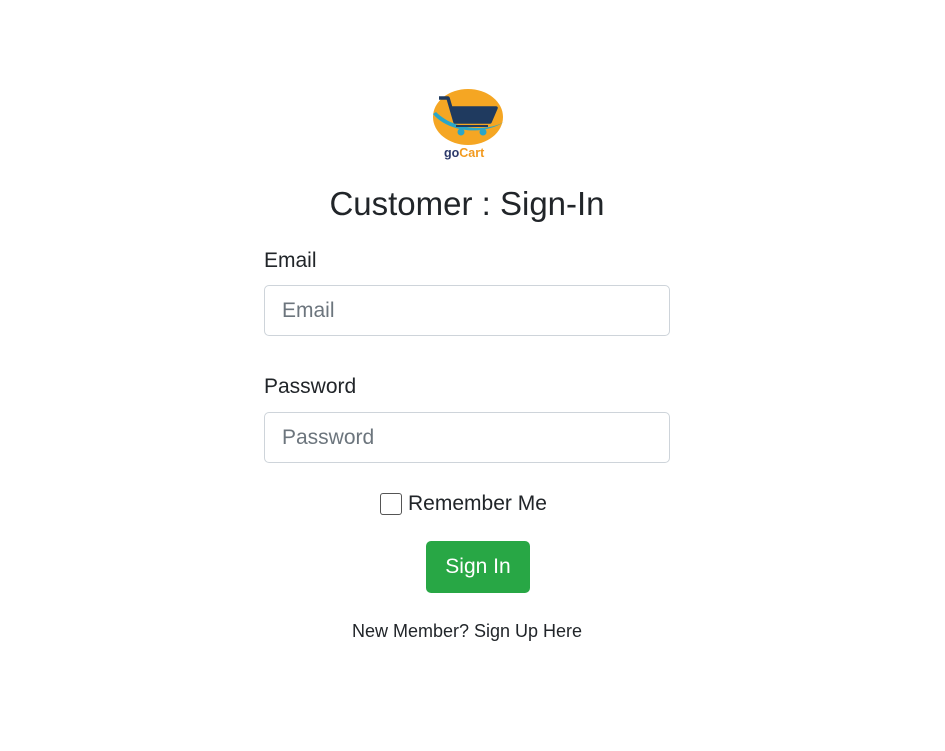 Image resolution: width=945 pixels, height=751 pixels. Describe the element at coordinates (464, 153) in the screenshot. I see `svg-text: goCart` at that location.